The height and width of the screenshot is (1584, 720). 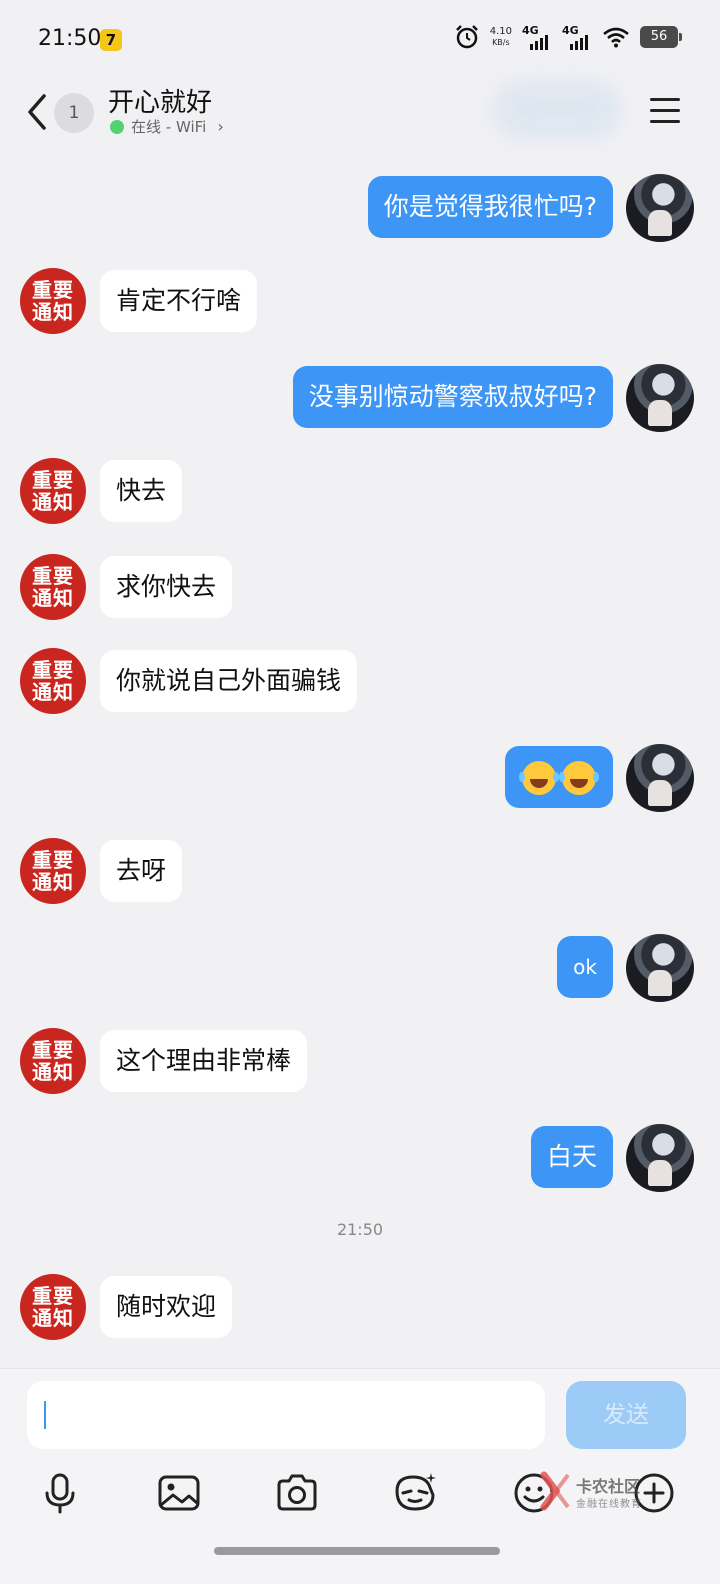 I want to click on message-incoming: 重要 通知 求你快去, so click(x=360, y=587).